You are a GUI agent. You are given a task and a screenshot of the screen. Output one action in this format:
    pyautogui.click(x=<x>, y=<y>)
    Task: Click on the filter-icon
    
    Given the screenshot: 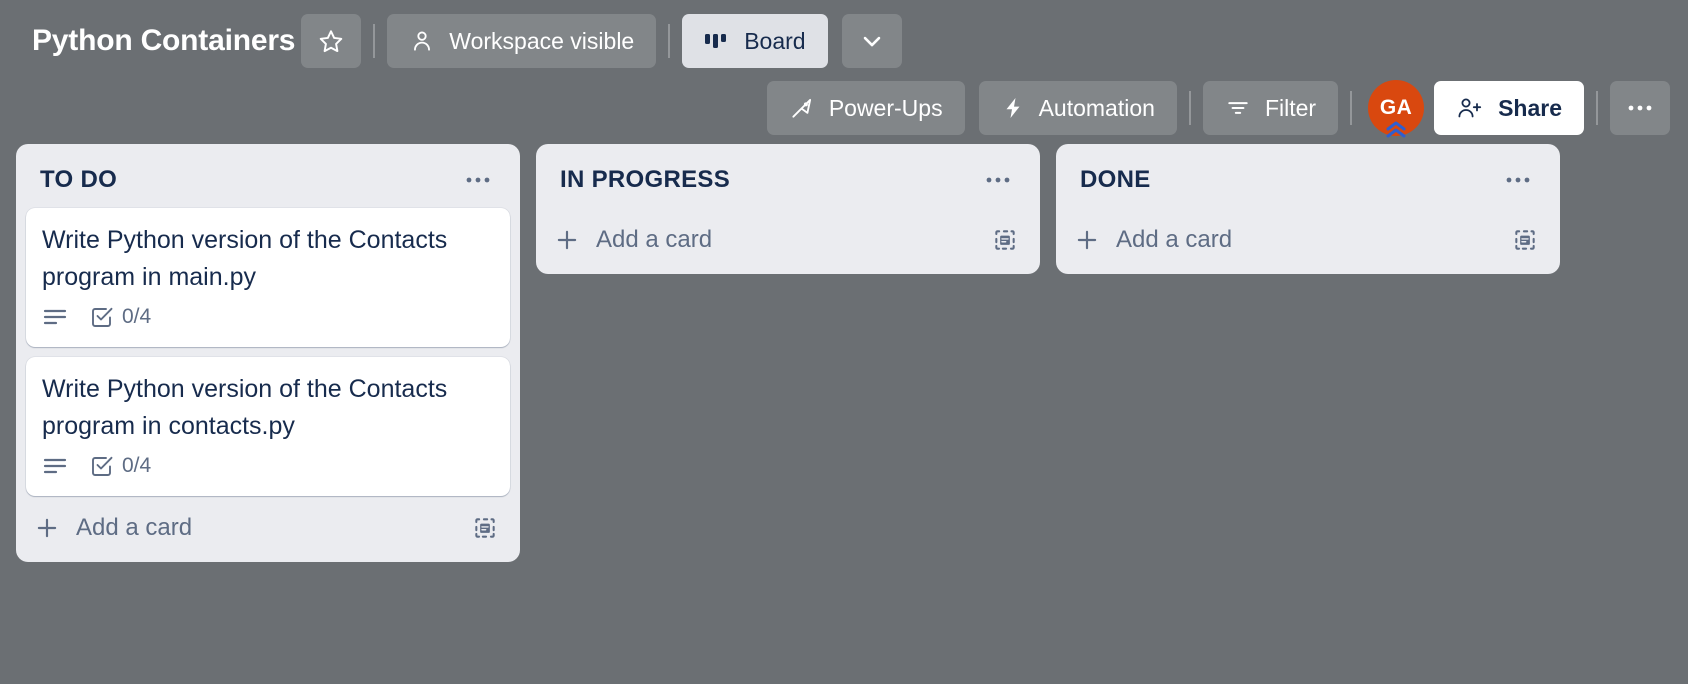 What is the action you would take?
    pyautogui.click(x=1238, y=108)
    